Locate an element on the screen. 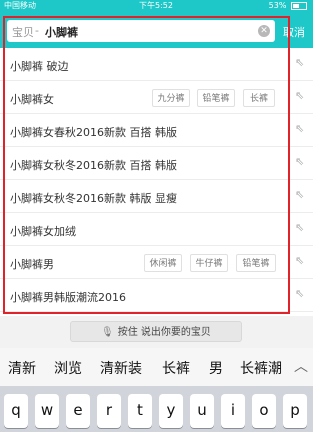 The height and width of the screenshot is (432, 320). suggestion-row: 小脚裤女加绒 ⇖ is located at coordinates (156, 229).